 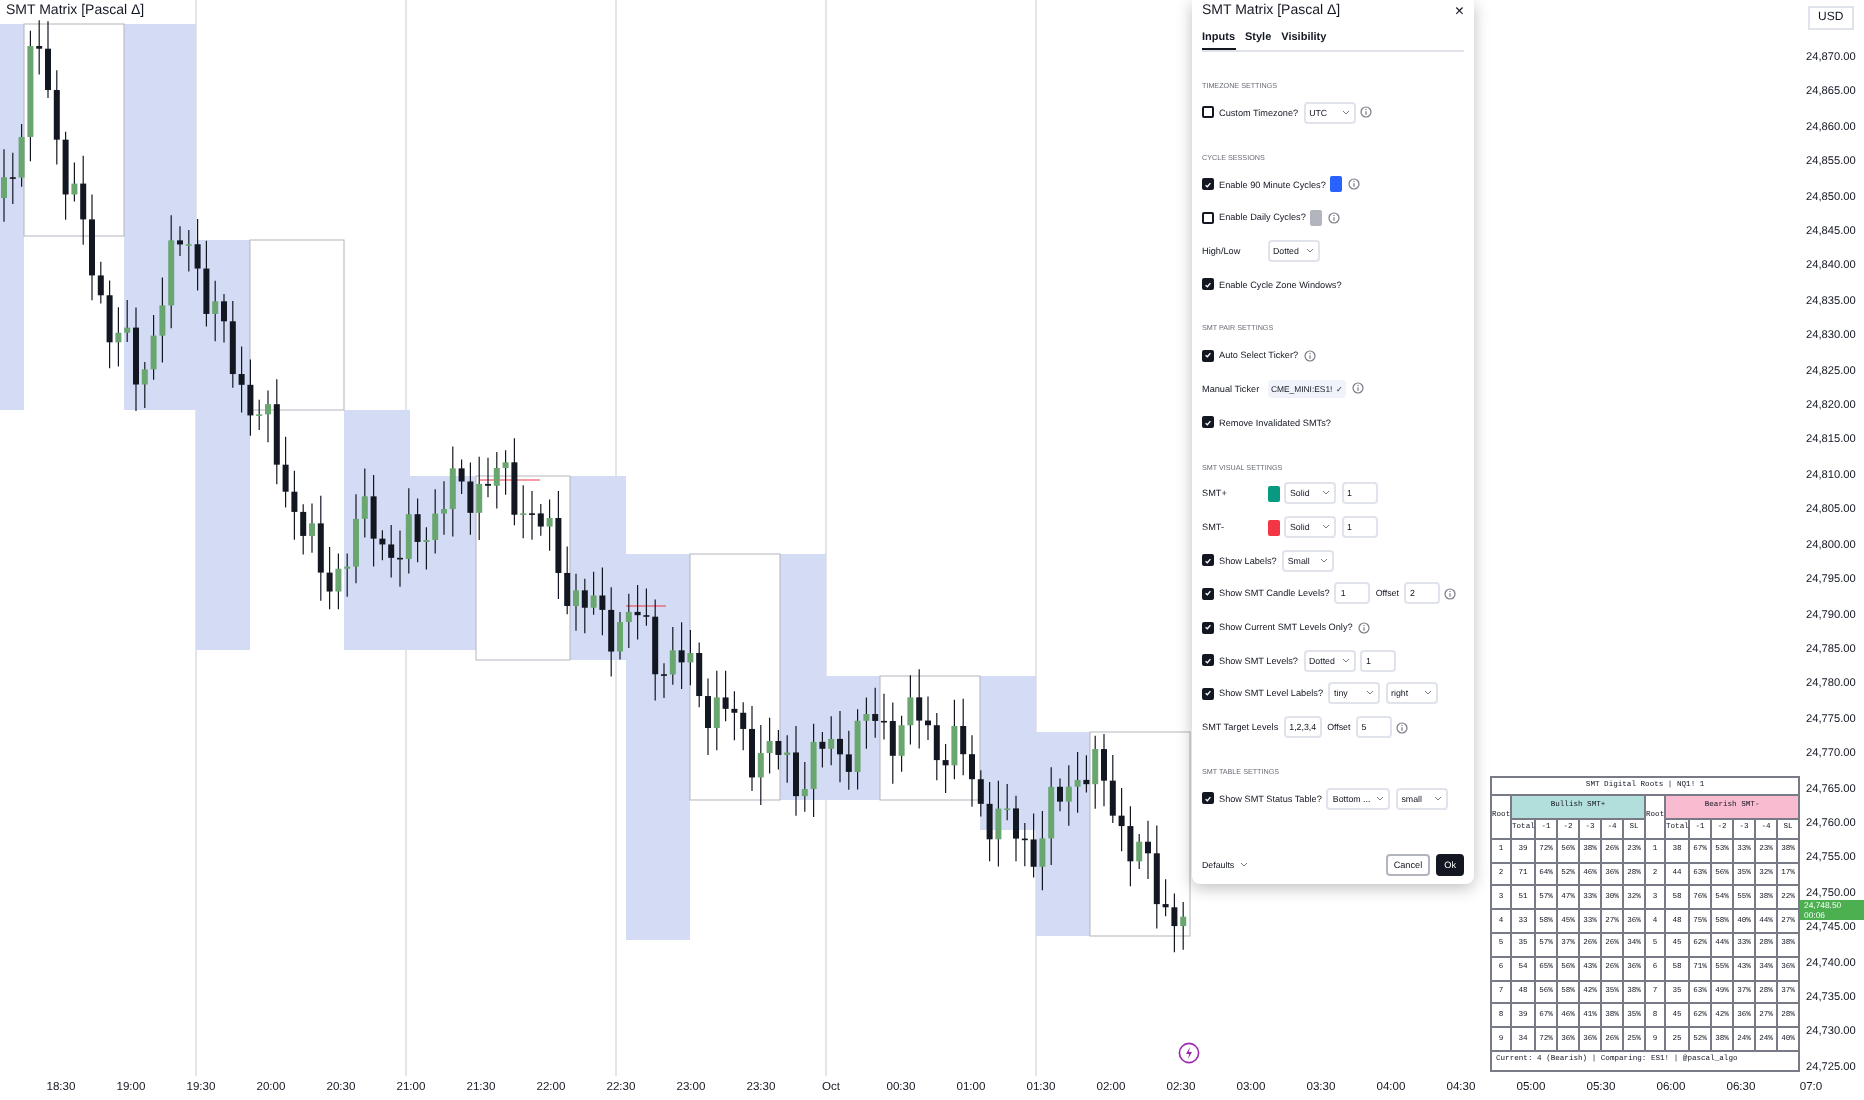 I want to click on close-button: ×, so click(x=1459, y=11).